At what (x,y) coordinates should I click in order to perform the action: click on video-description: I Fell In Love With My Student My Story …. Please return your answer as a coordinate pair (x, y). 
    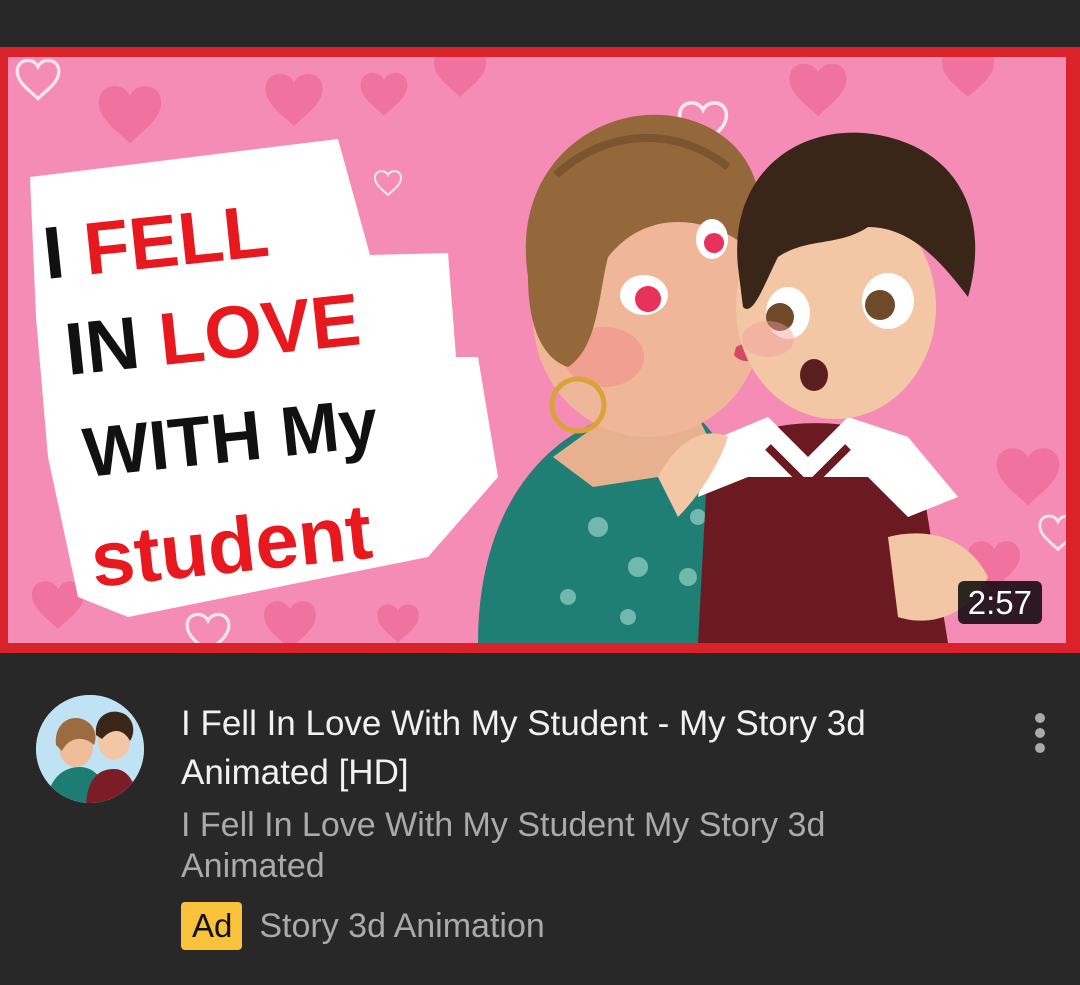
    Looking at the image, I should click on (531, 846).